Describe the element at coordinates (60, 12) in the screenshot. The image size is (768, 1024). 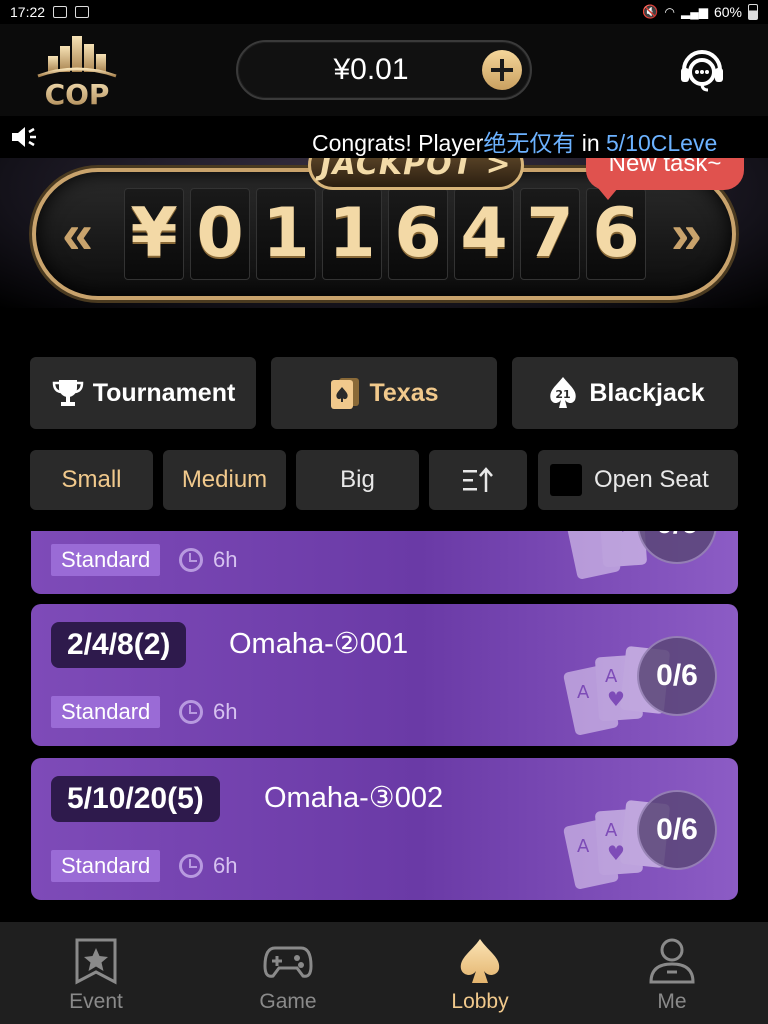
I see `gallery-icon` at that location.